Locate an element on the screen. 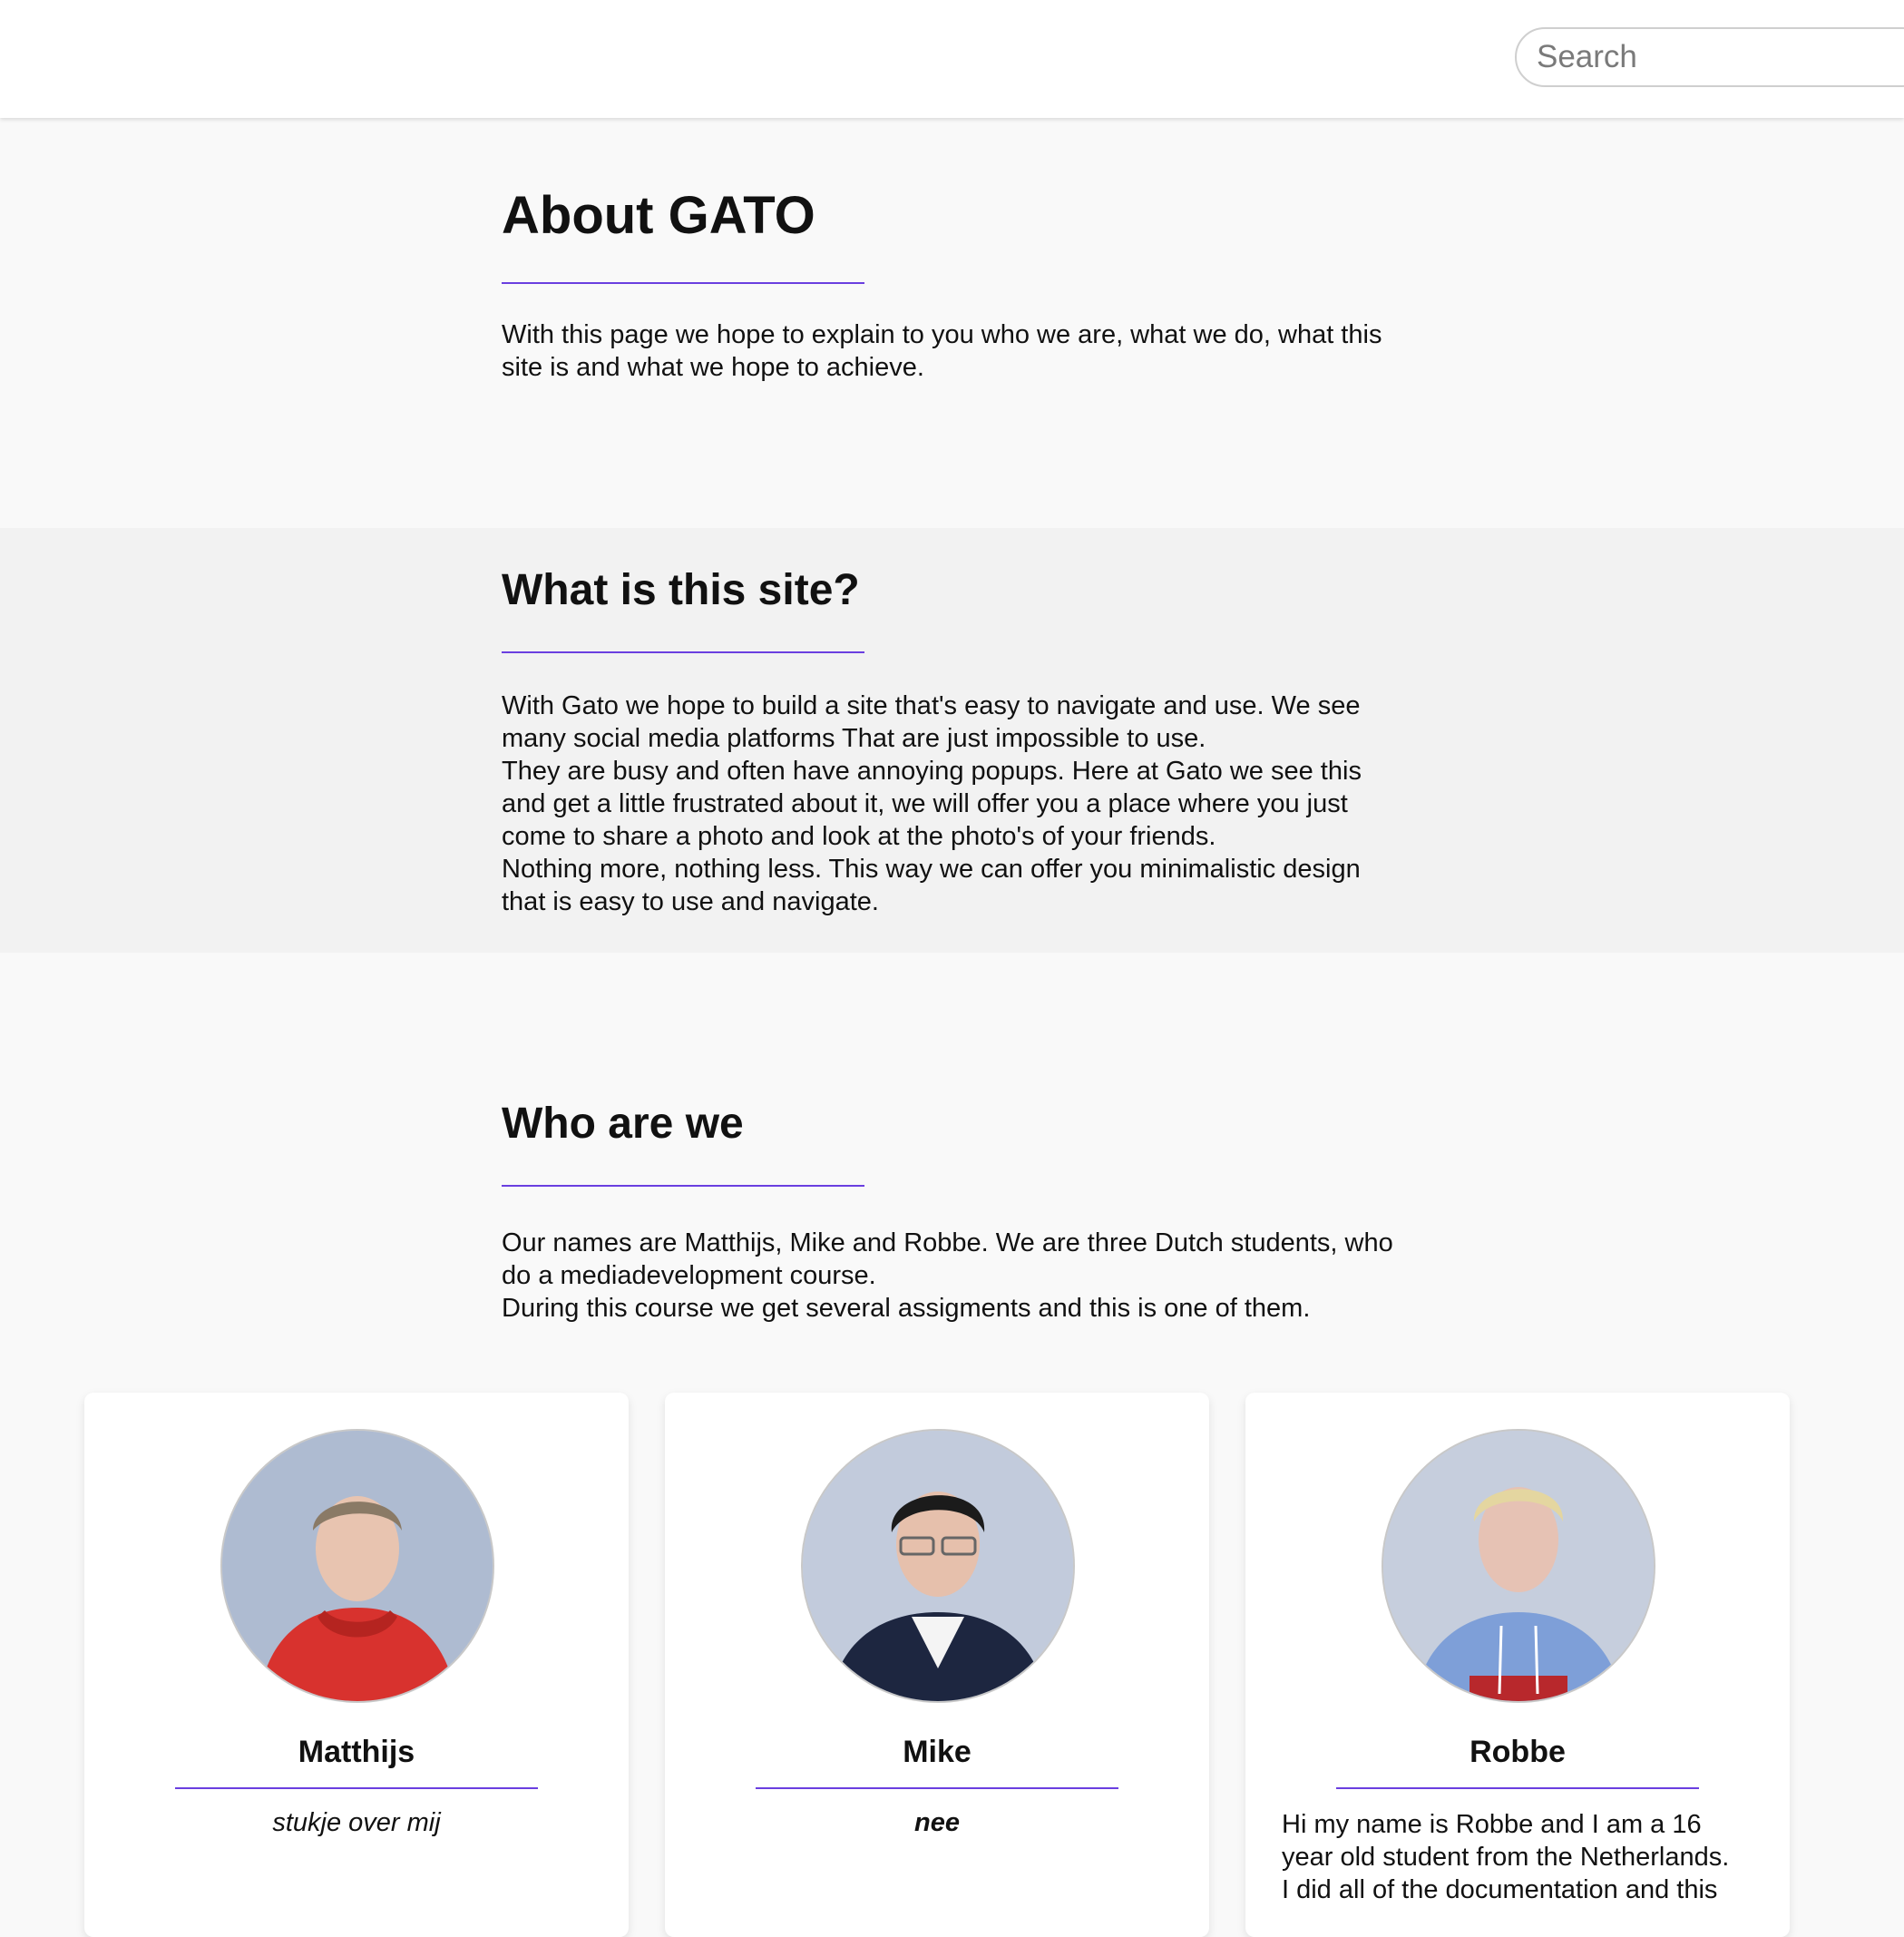 The height and width of the screenshot is (1937, 1904). team-bio: nee is located at coordinates (937, 1822).